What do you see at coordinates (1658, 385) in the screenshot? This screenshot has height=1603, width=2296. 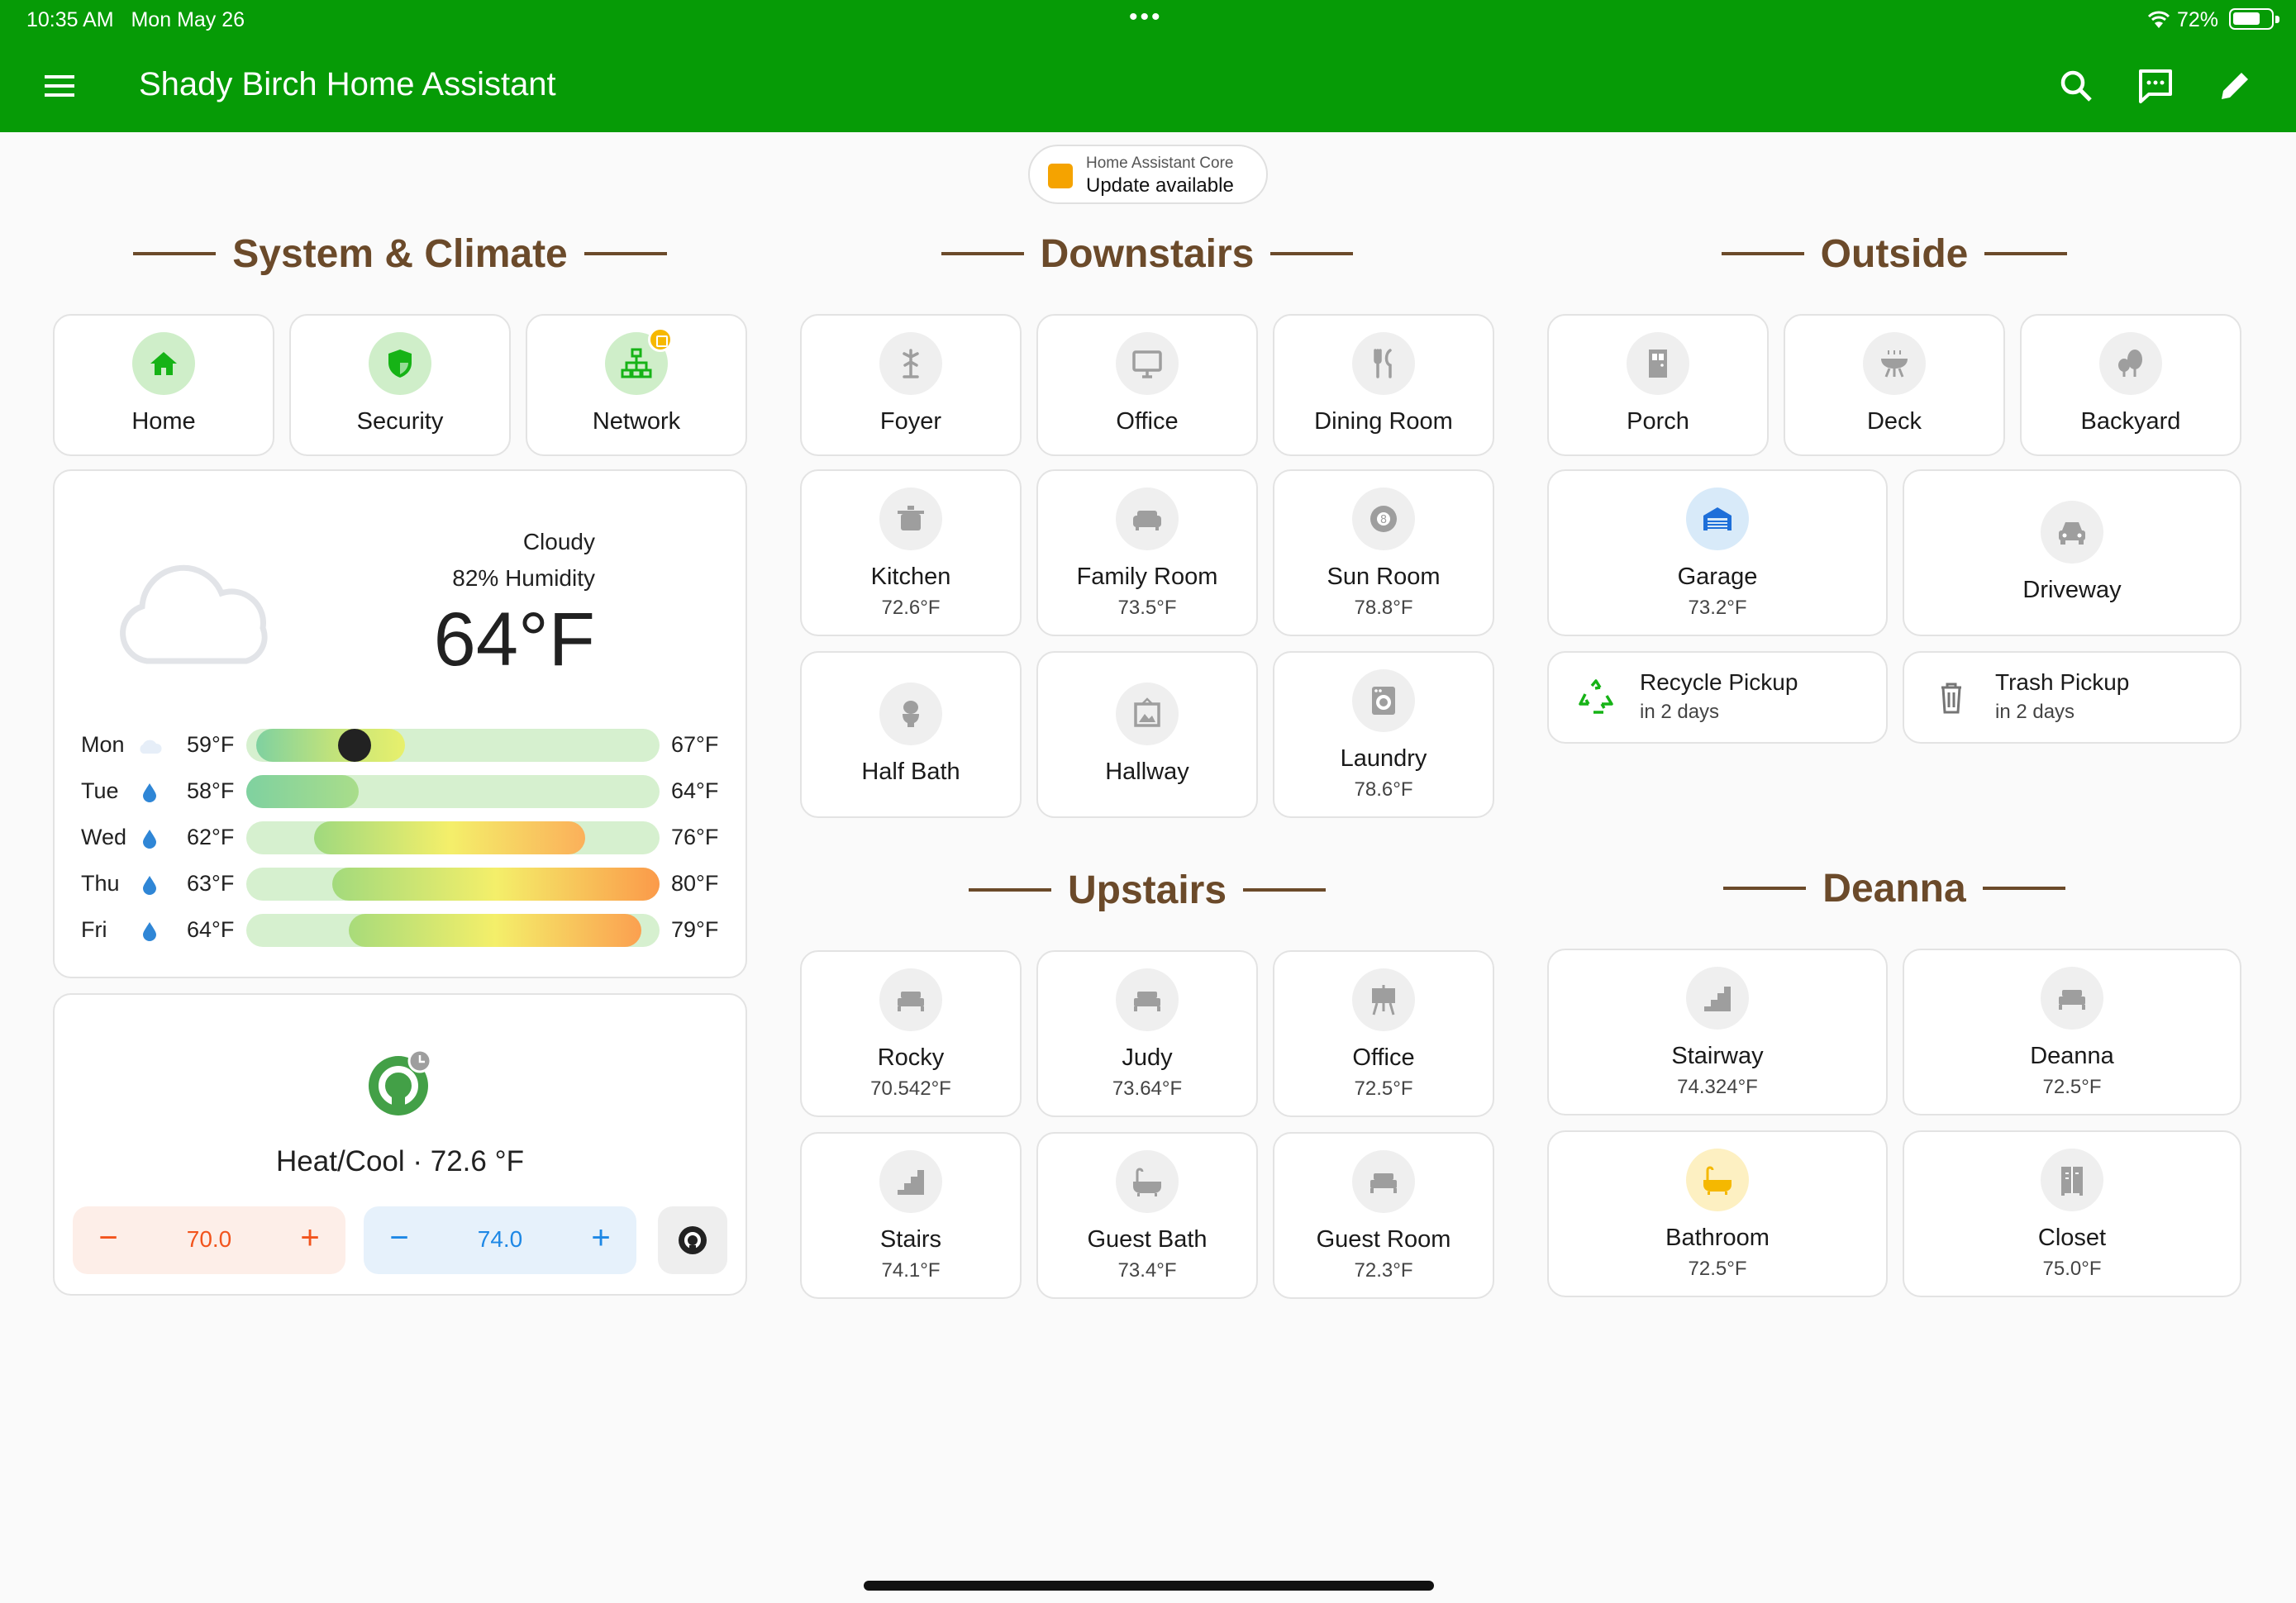 I see `tile-porch: Porch` at bounding box center [1658, 385].